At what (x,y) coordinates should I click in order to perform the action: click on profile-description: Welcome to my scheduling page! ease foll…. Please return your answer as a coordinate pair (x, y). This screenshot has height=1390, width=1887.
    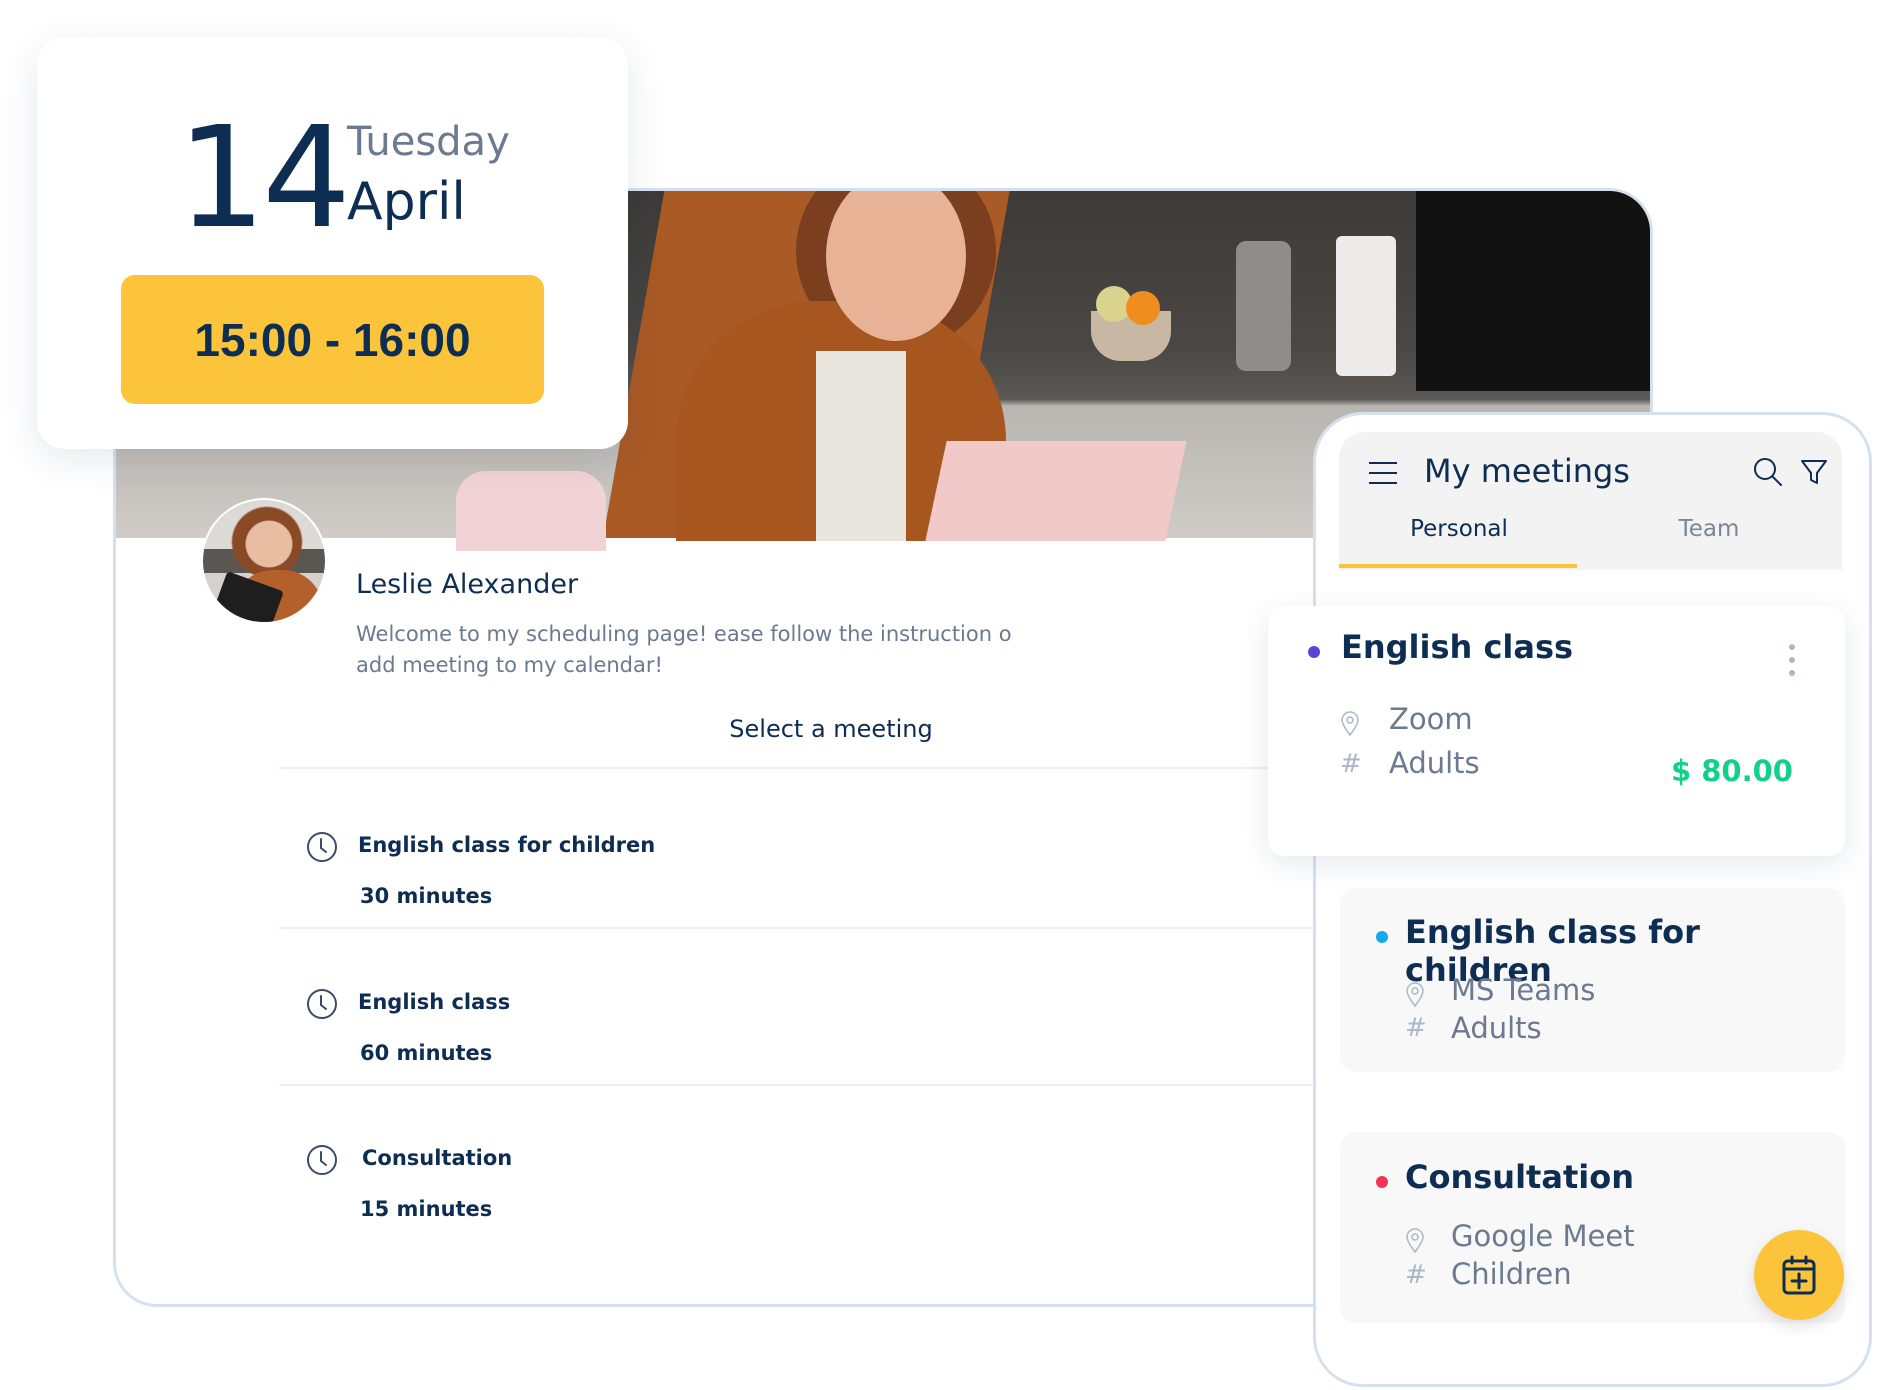
    Looking at the image, I should click on (684, 649).